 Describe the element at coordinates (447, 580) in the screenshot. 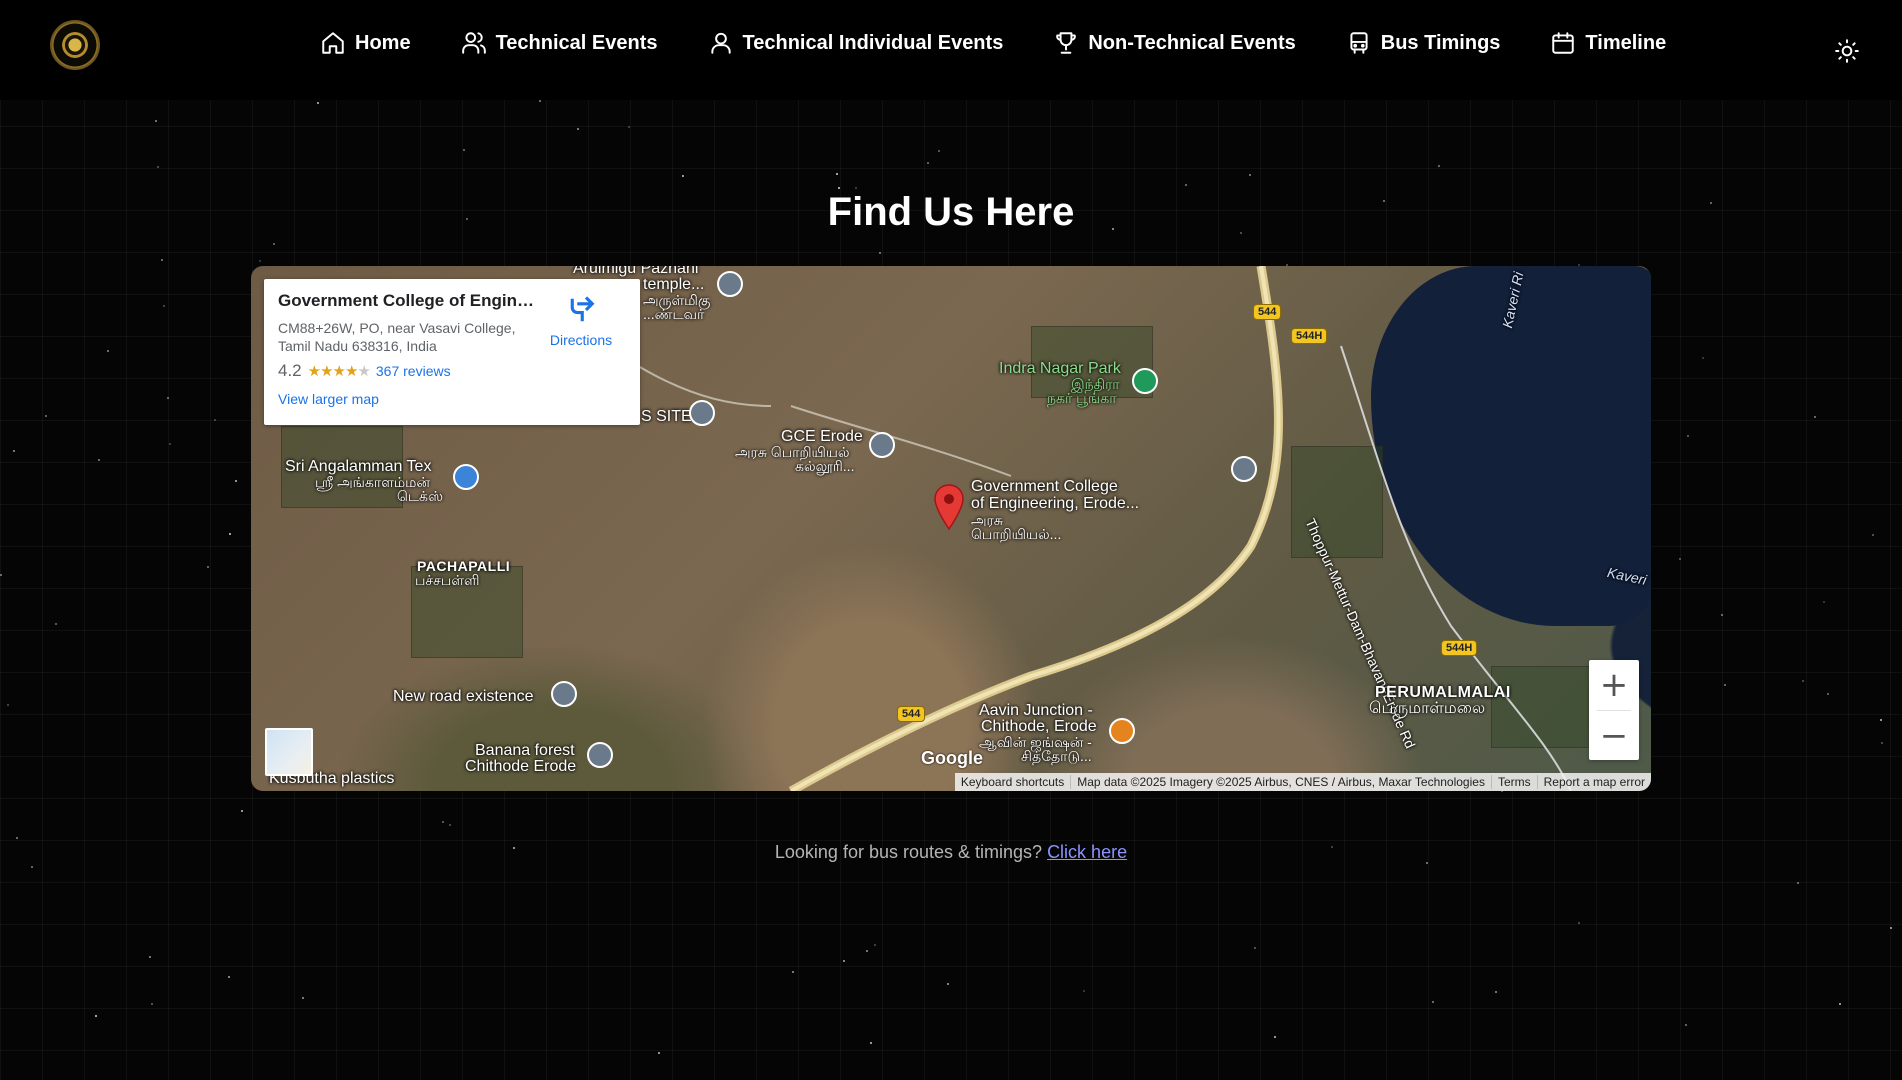

I see `map-label: பச்சபள்ளி` at that location.